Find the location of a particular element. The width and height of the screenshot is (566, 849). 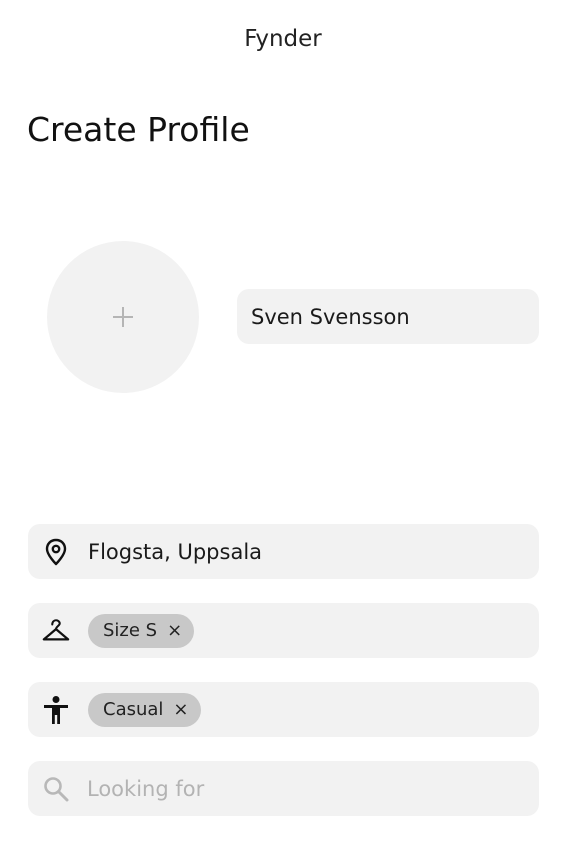

hanger-icon is located at coordinates (56, 631).